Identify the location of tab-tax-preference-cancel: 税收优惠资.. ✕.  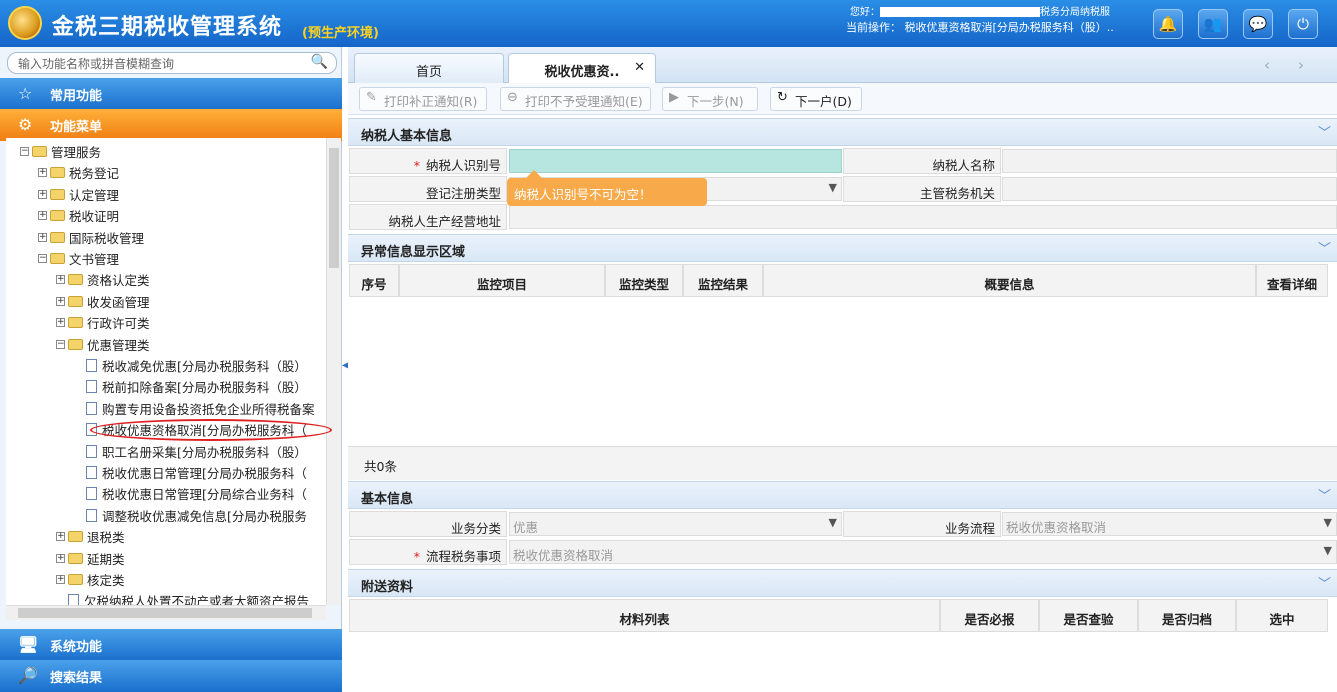
(582, 68).